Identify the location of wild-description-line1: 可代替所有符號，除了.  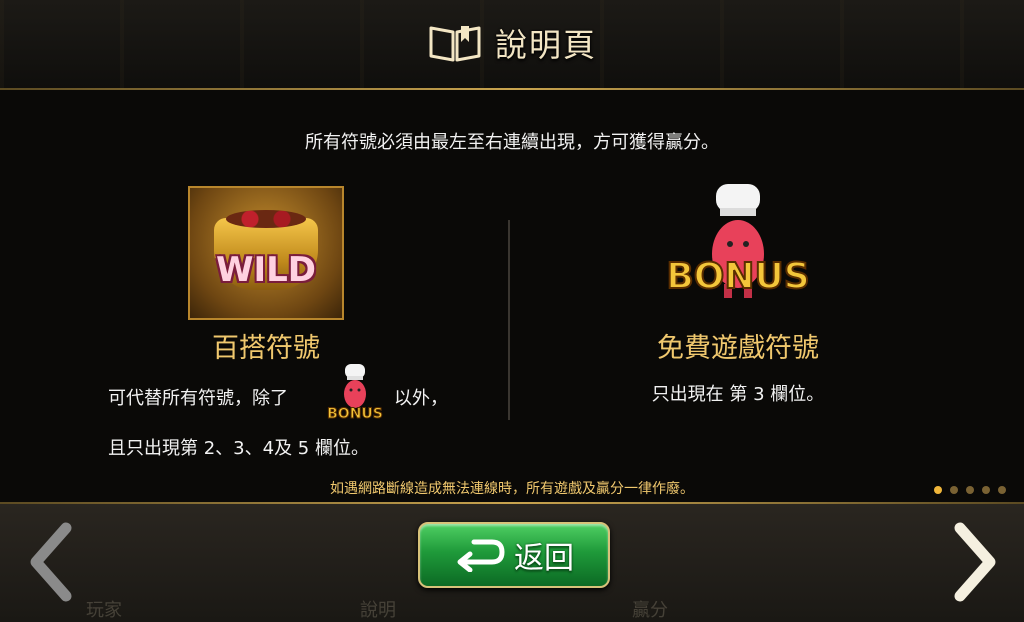
(198, 398).